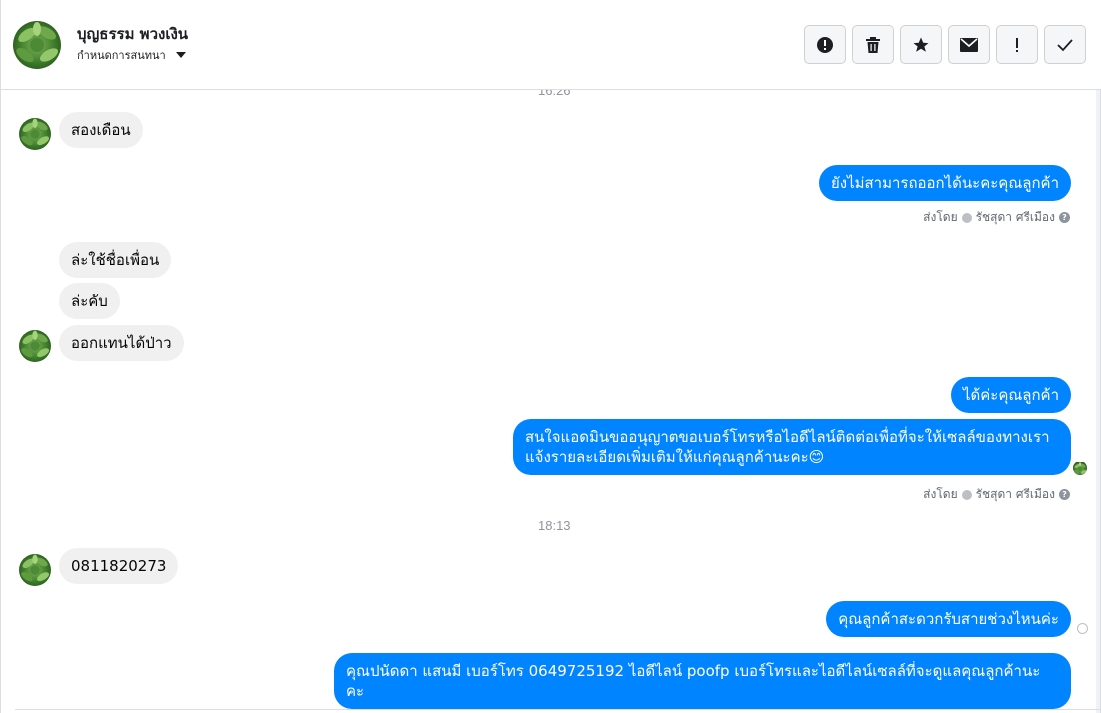  What do you see at coordinates (101, 130) in the screenshot?
I see `incoming-message: สองเดือน` at bounding box center [101, 130].